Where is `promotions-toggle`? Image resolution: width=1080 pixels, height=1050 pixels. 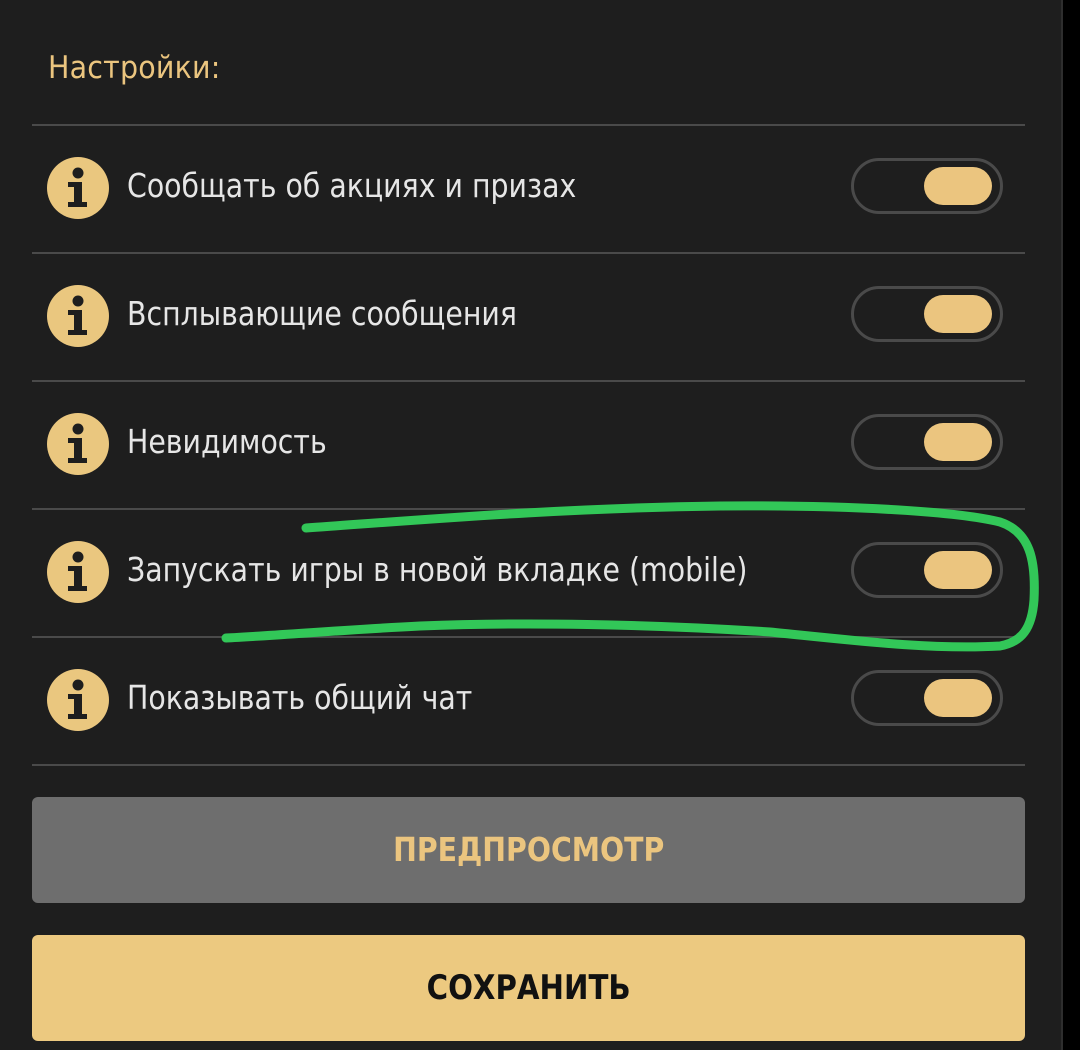
promotions-toggle is located at coordinates (927, 186).